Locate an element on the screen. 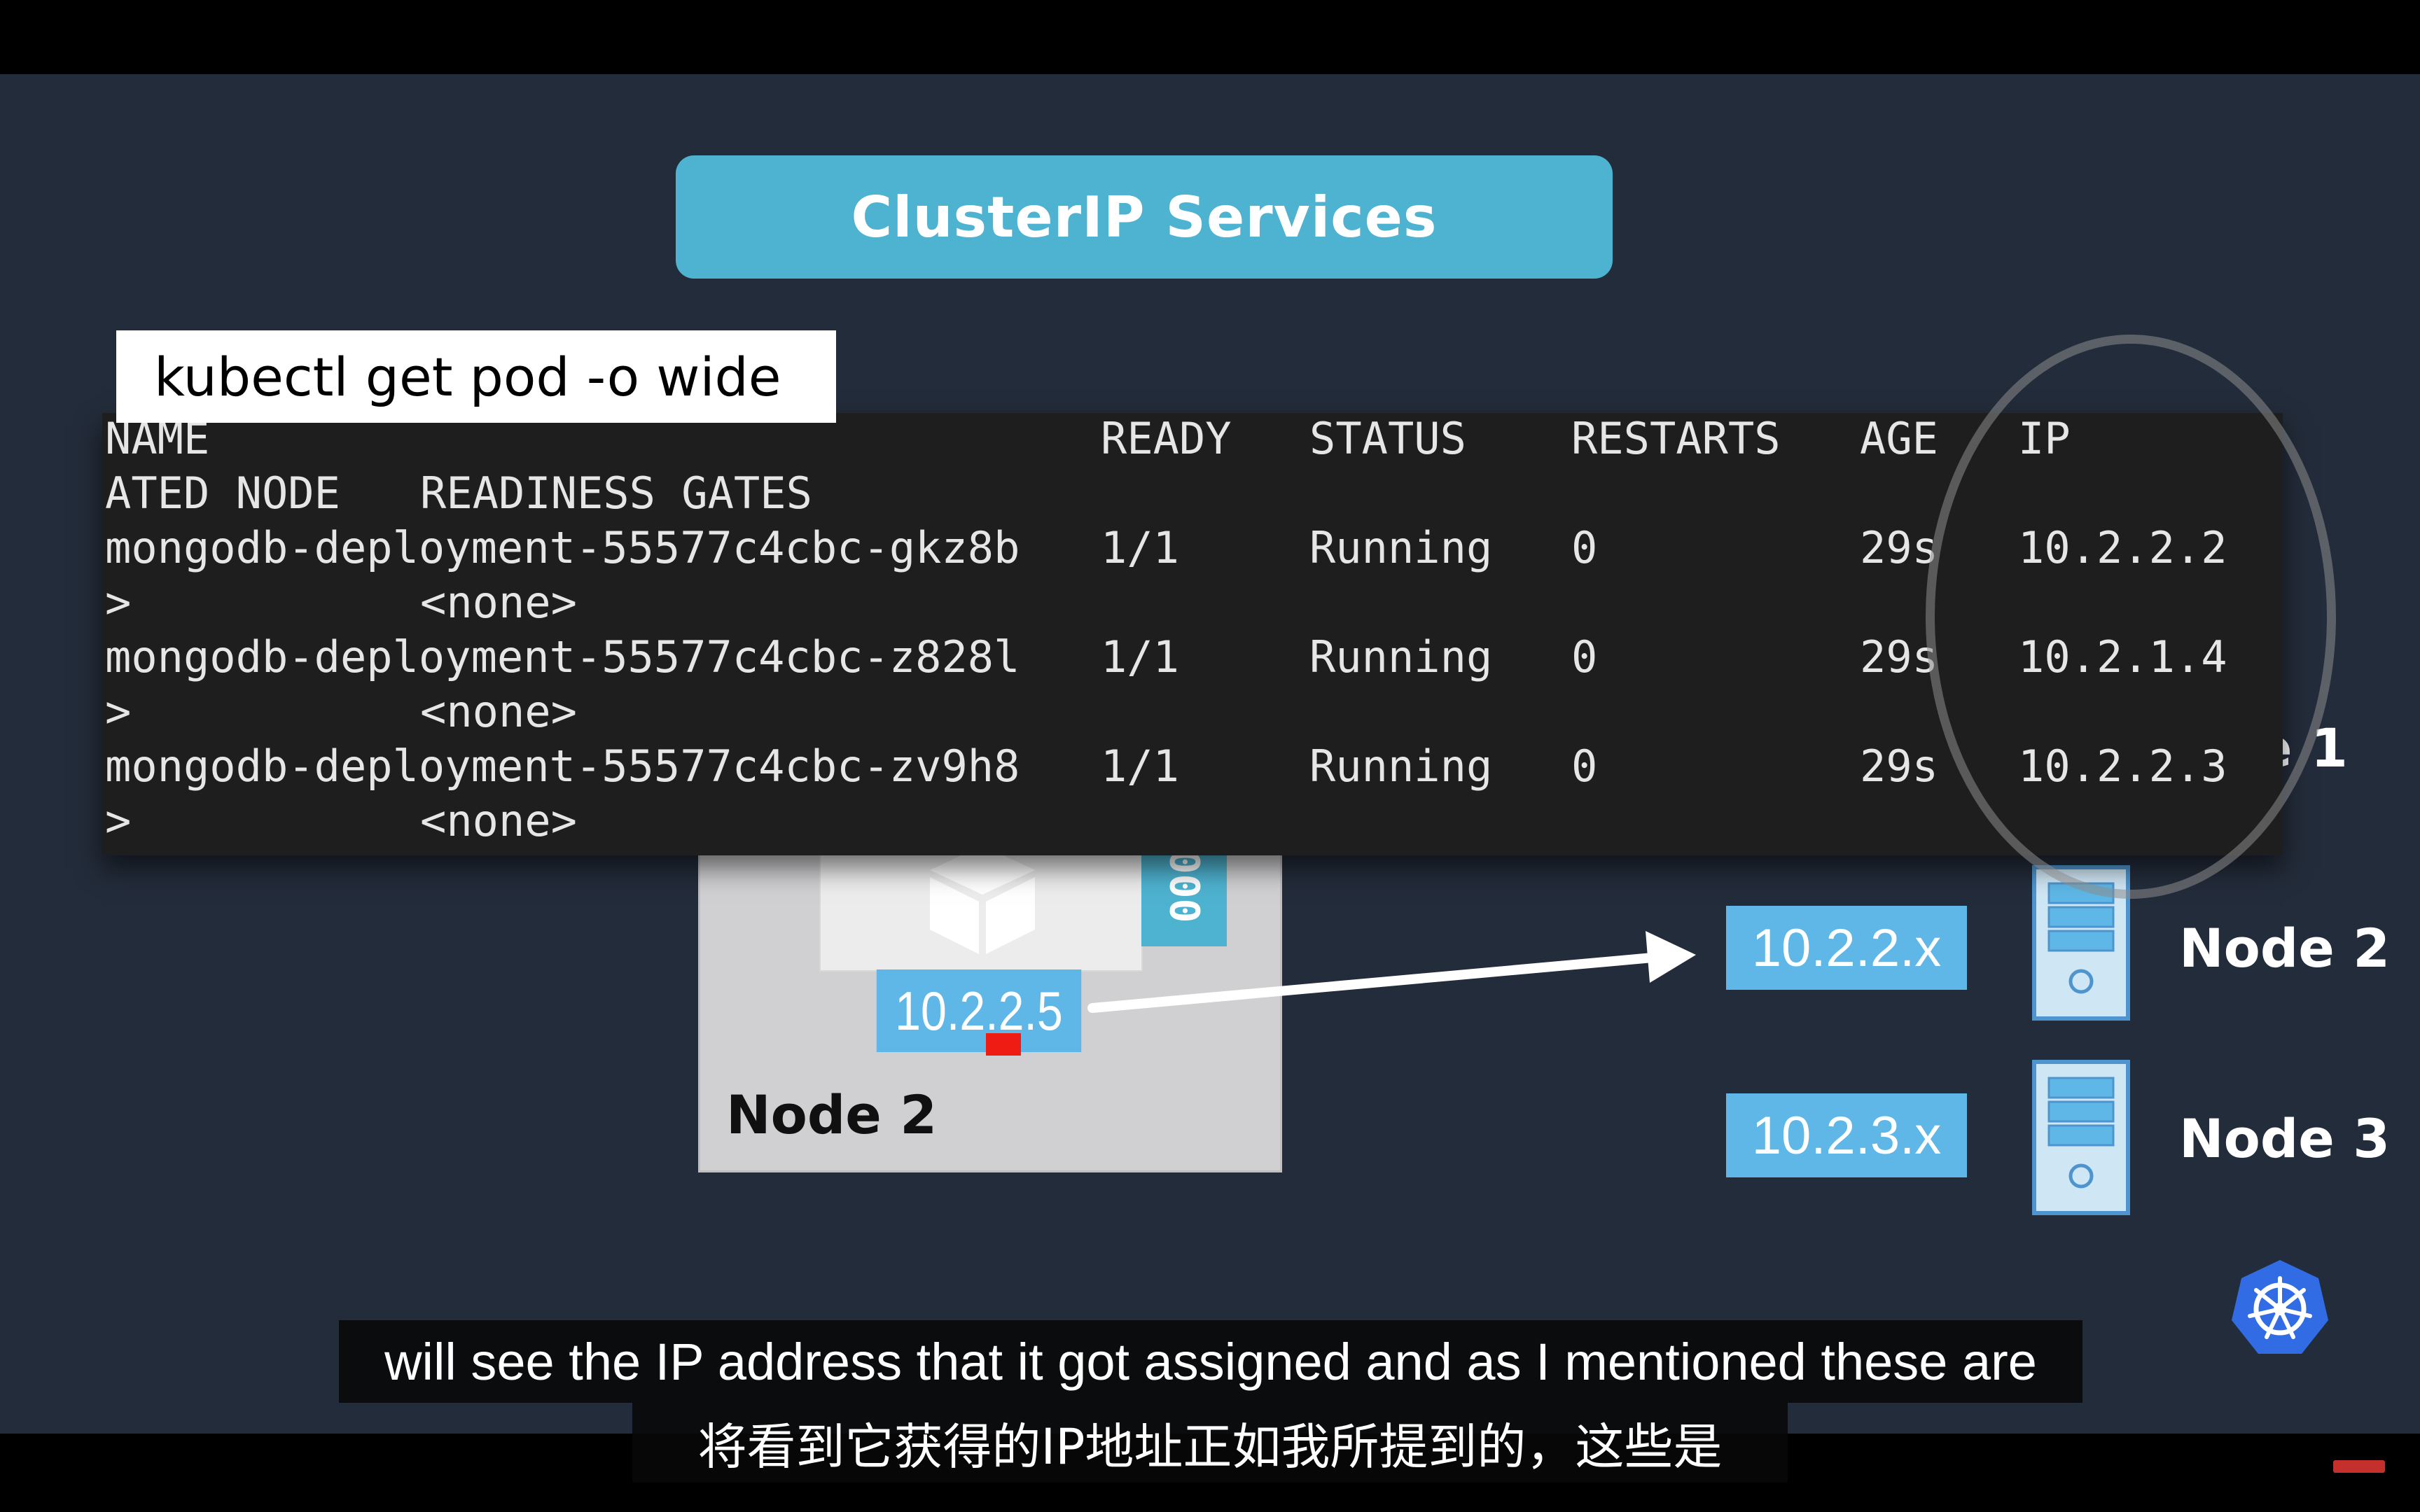 The height and width of the screenshot is (1512, 2420). node3-label: Node 3 is located at coordinates (2285, 1138).